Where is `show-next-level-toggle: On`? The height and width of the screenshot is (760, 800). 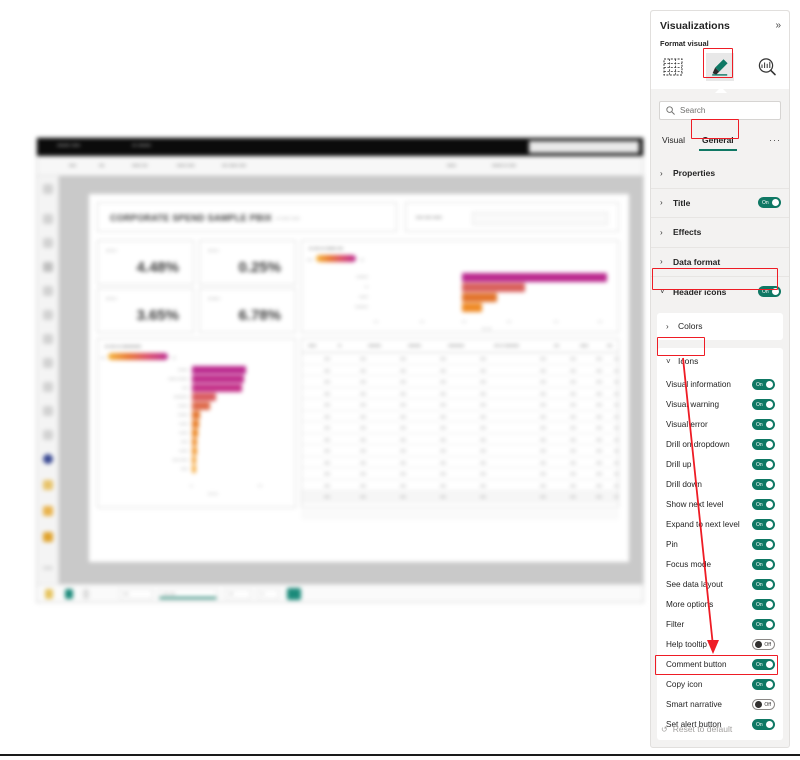
show-next-level-toggle: On is located at coordinates (763, 504).